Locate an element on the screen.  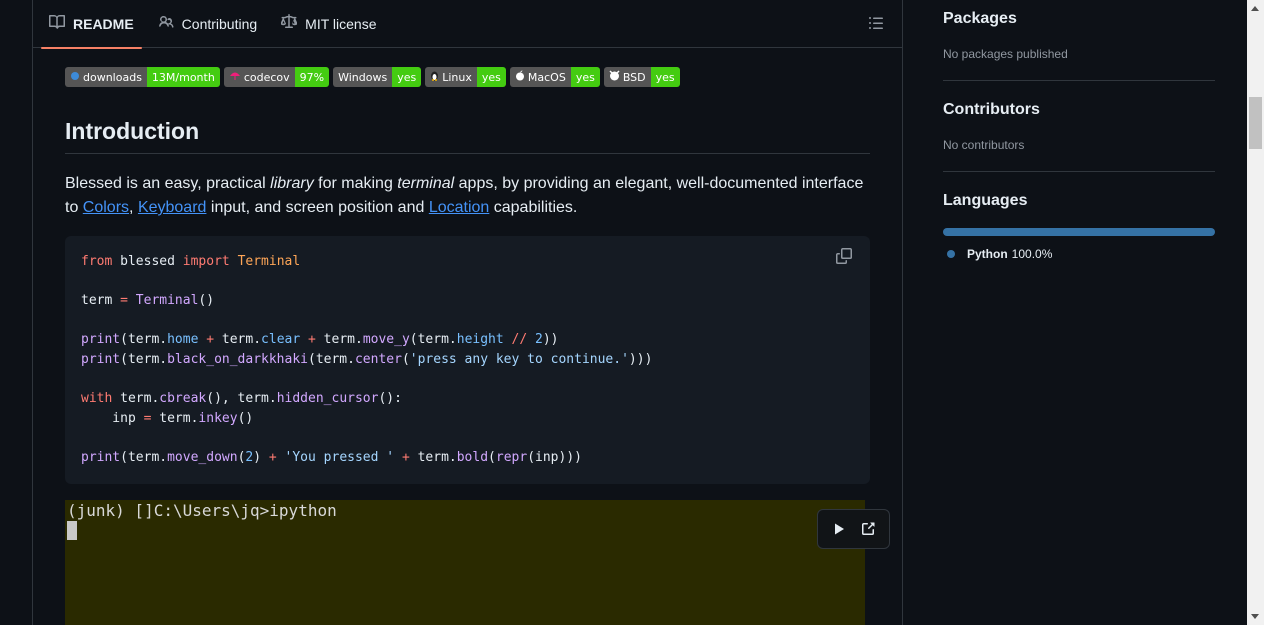
terminal-cursor is located at coordinates (72, 530).